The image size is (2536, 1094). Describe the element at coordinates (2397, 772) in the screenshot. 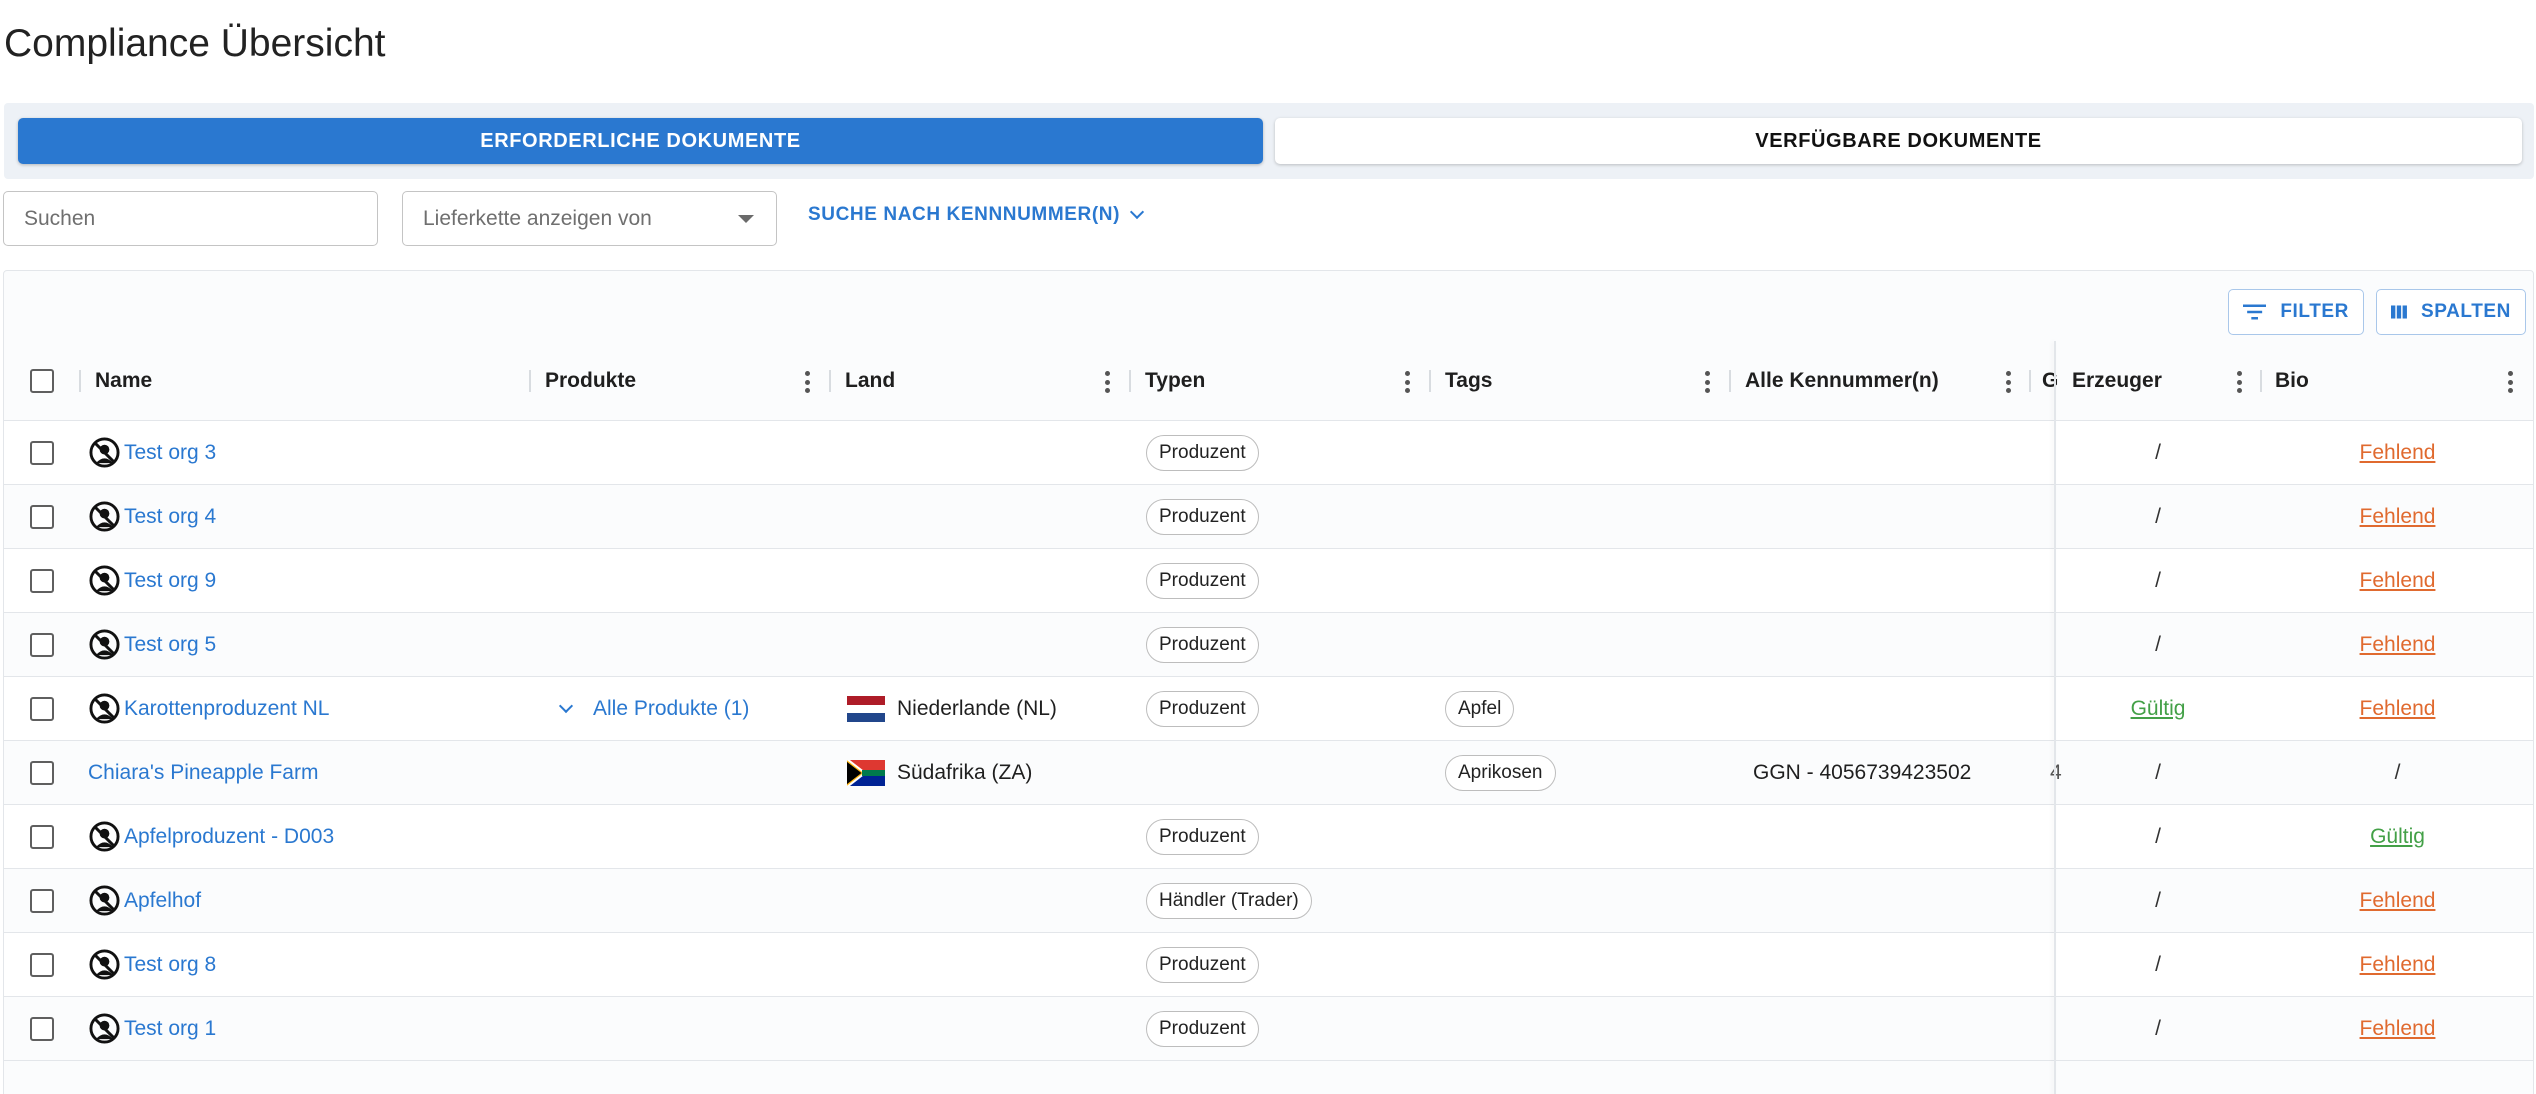

I see `bio-status: /` at that location.